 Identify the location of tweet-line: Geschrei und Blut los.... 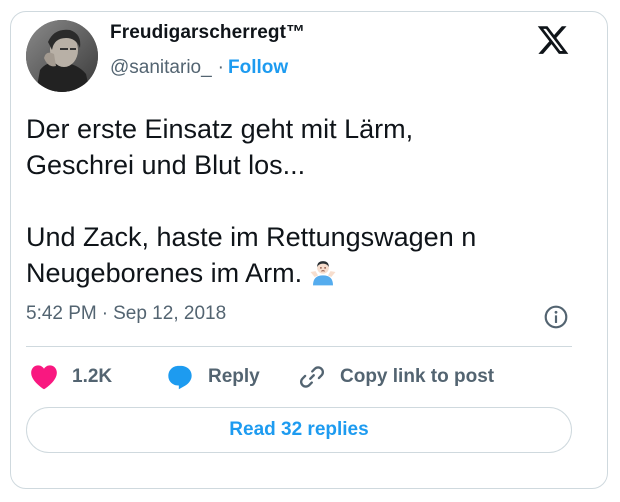
(166, 165).